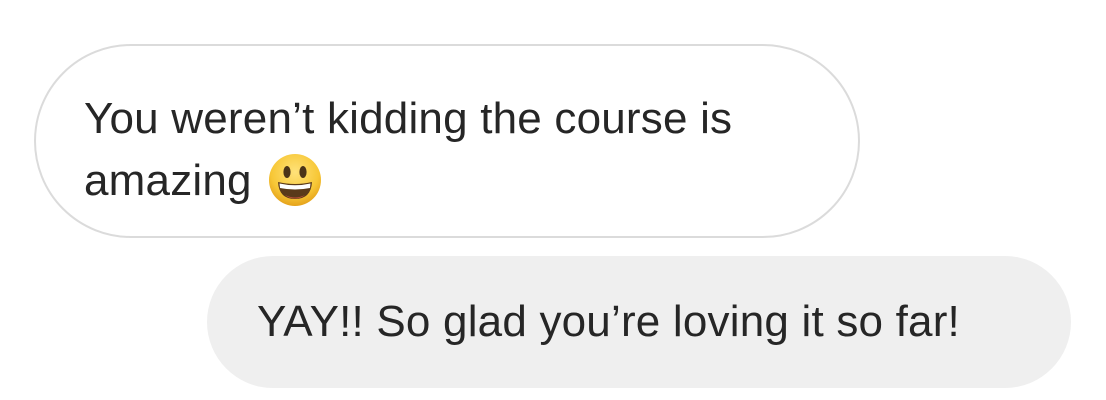  I want to click on received-message-line-1: You weren’t kidding the course is, so click(408, 118).